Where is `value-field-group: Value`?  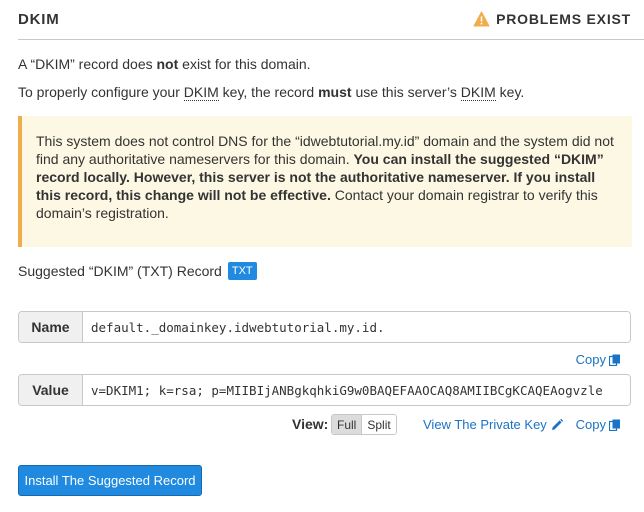
value-field-group: Value is located at coordinates (324, 390).